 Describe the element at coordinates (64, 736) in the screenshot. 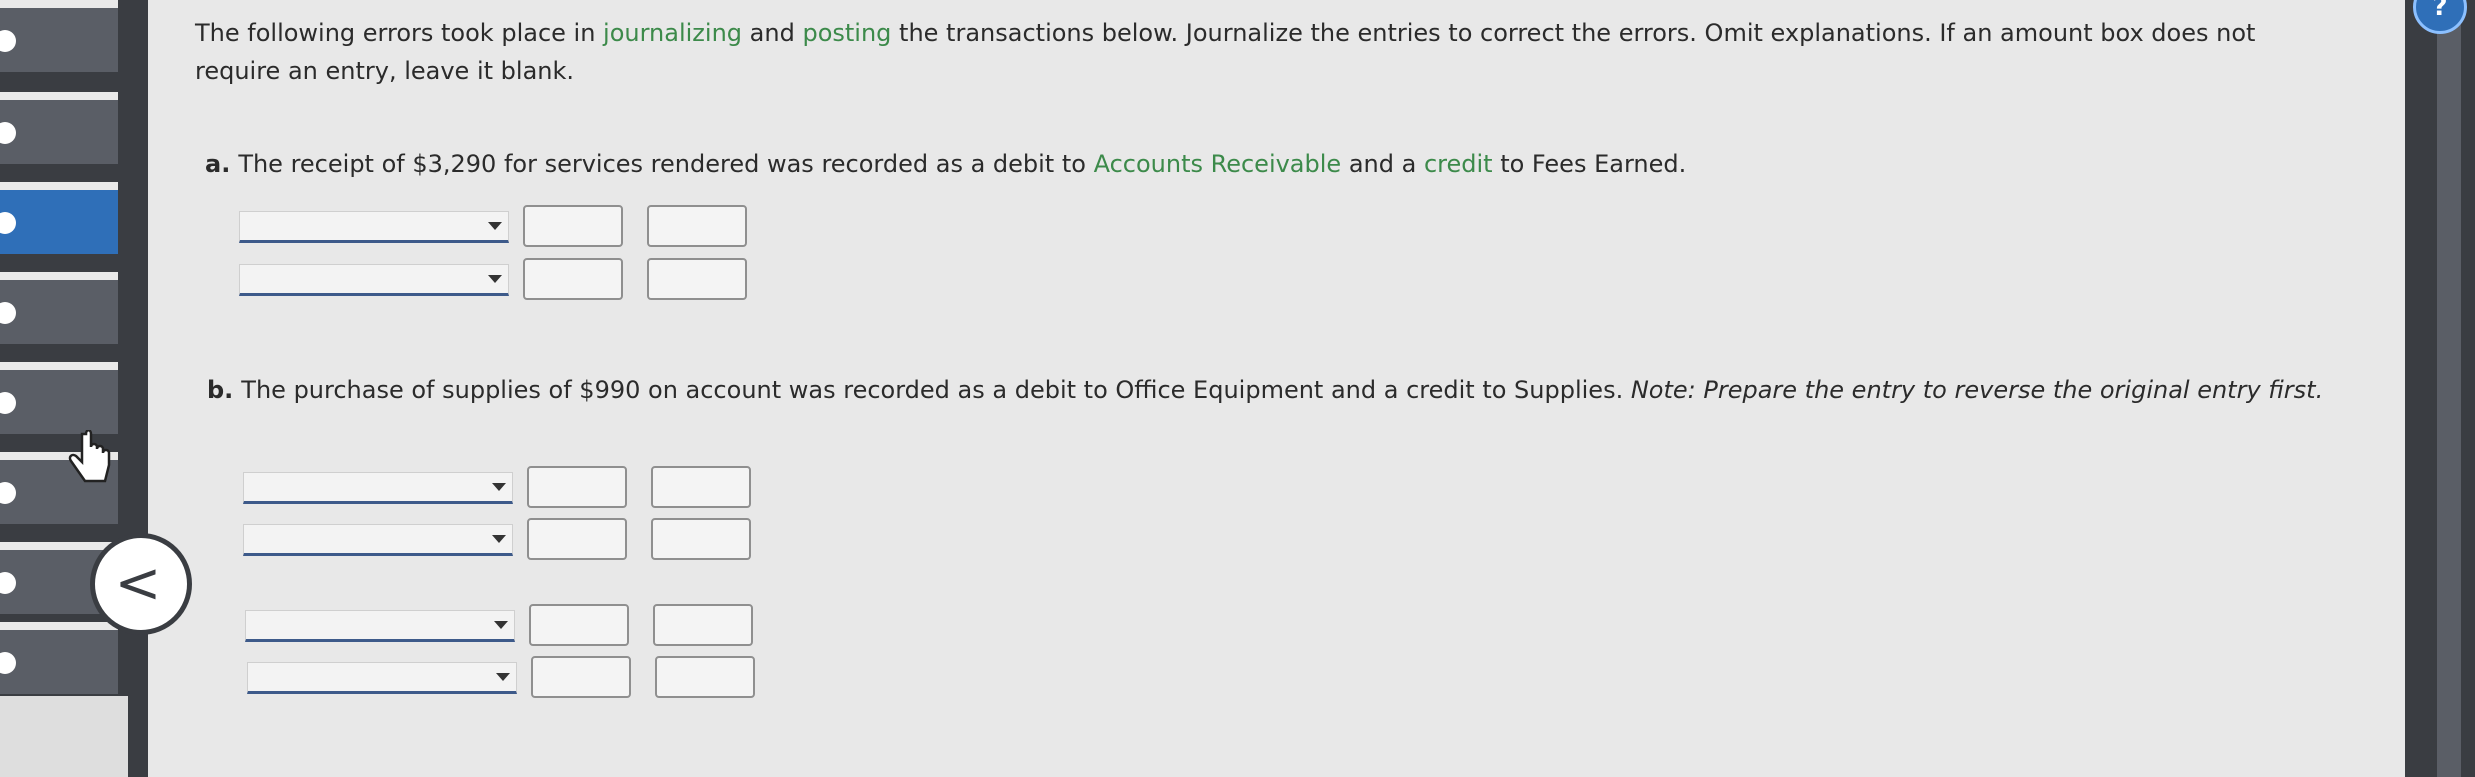

I see `sidebar-footer` at that location.